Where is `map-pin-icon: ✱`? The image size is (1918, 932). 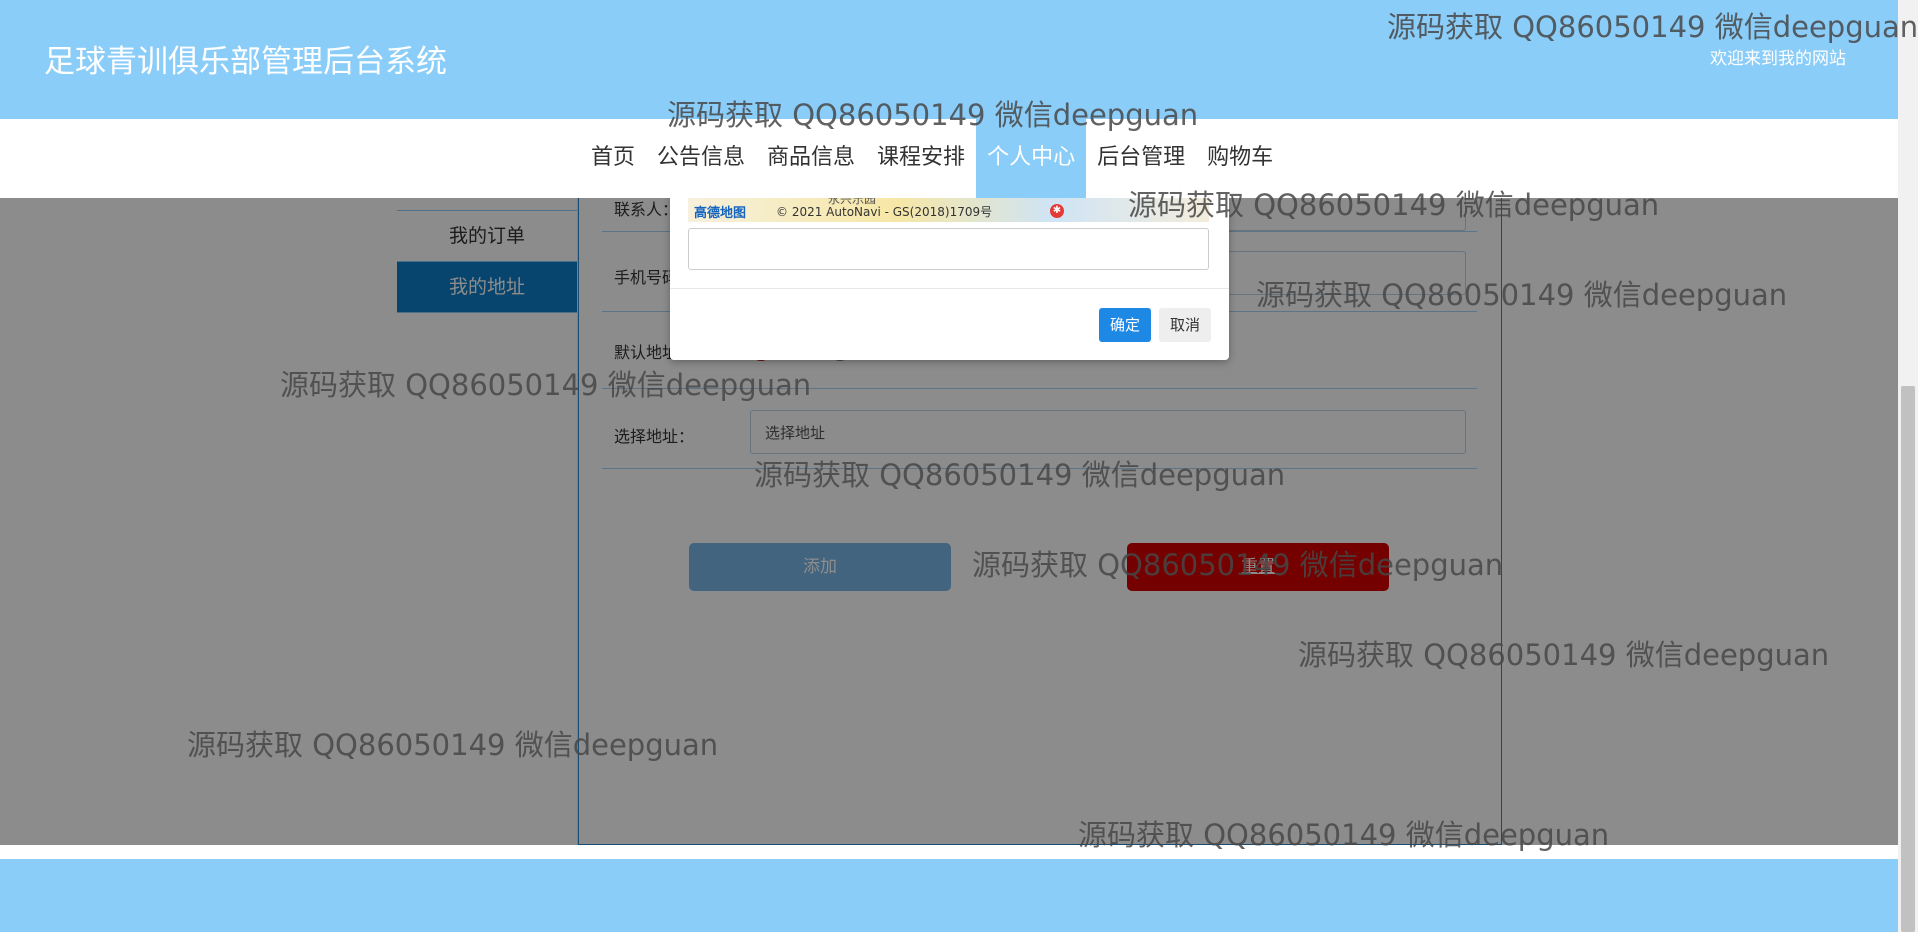 map-pin-icon: ✱ is located at coordinates (1057, 211).